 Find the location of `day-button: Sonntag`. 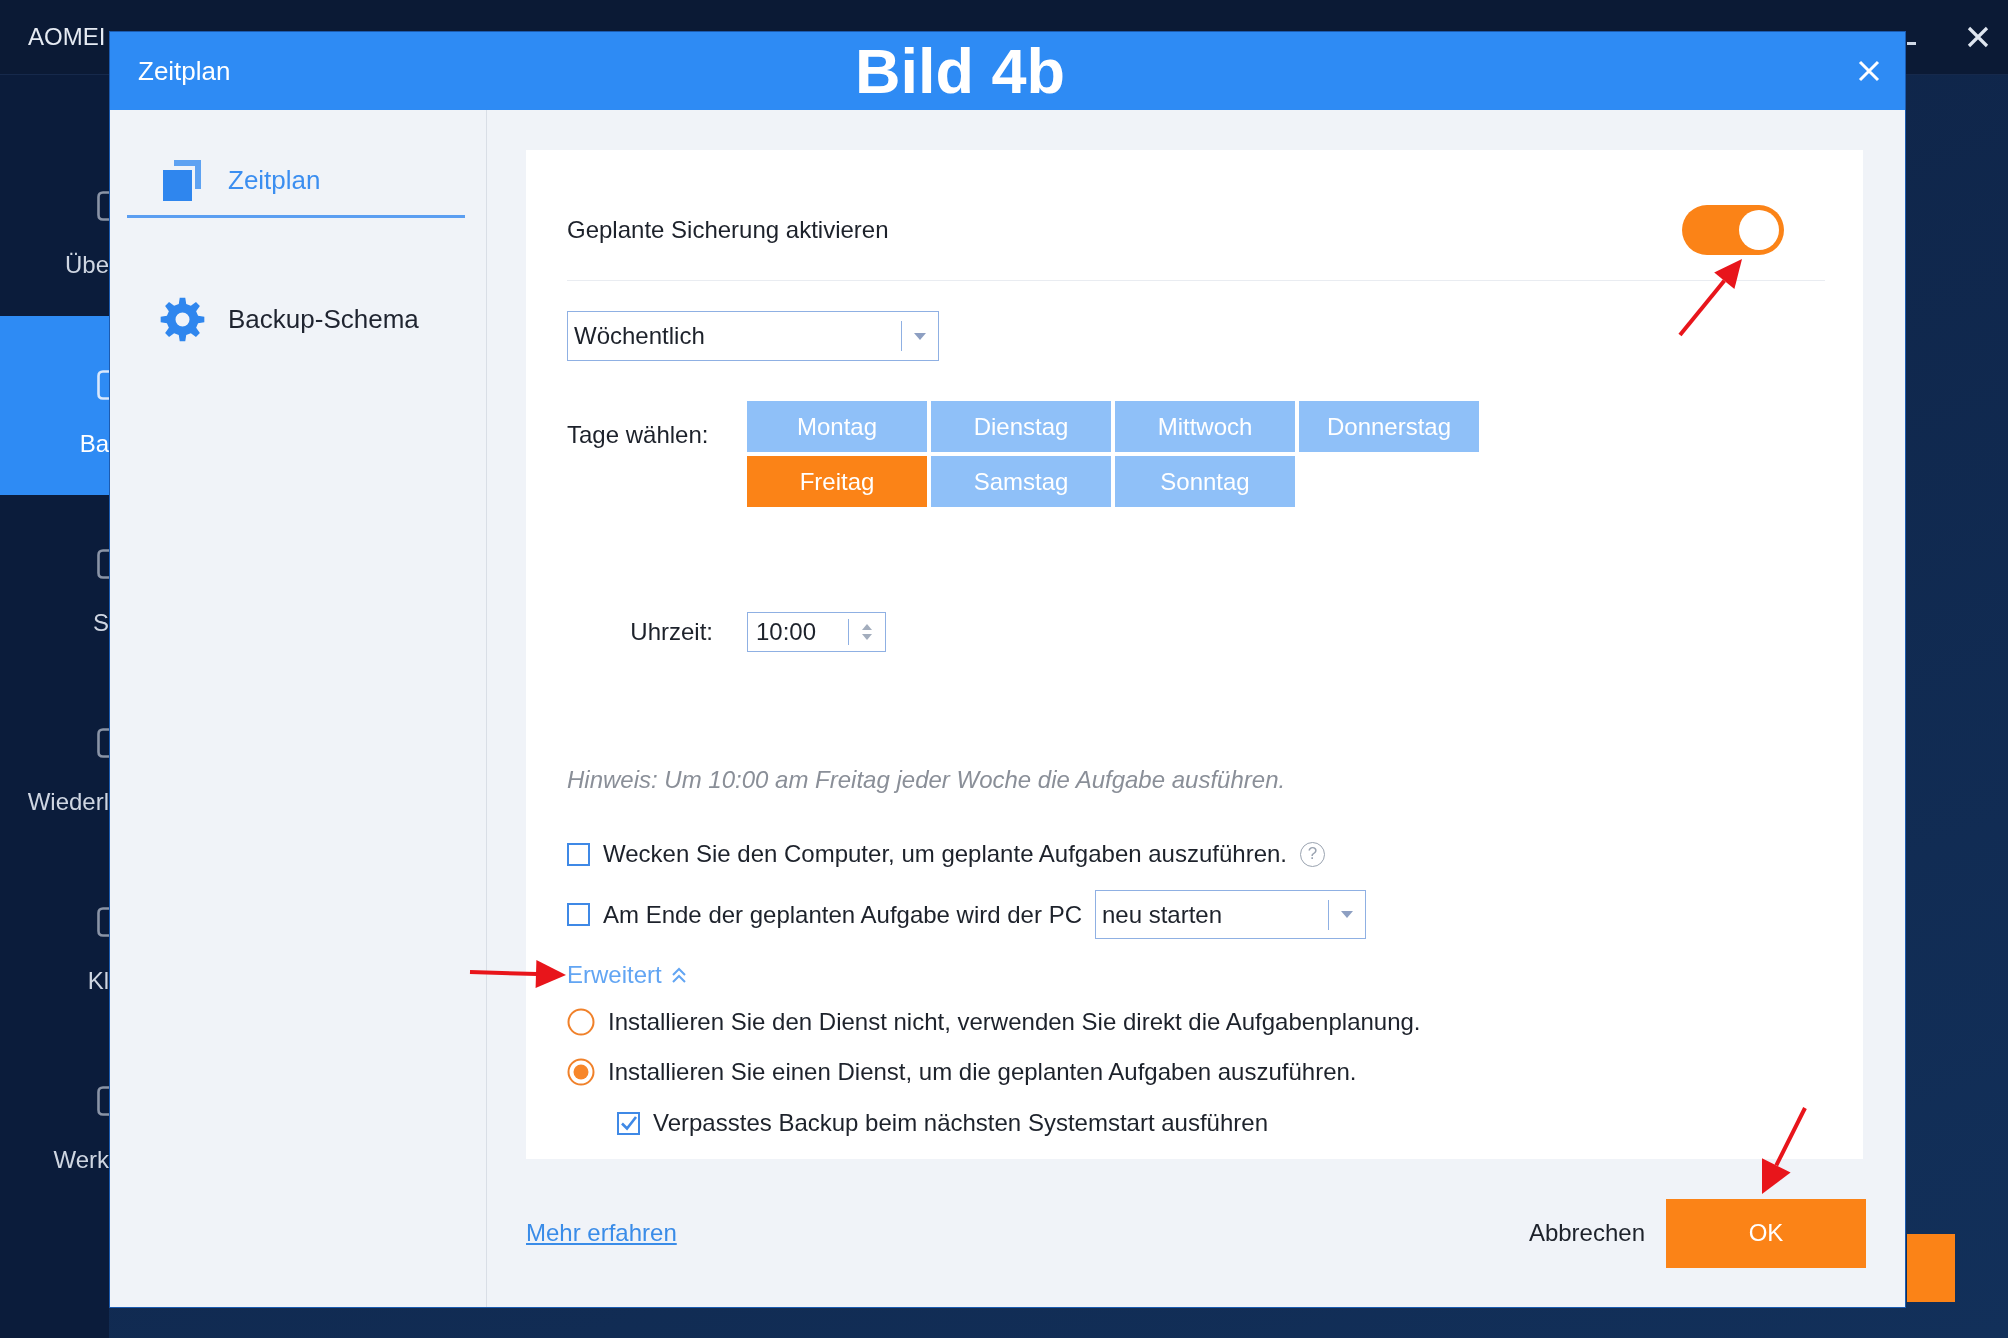

day-button: Sonntag is located at coordinates (1205, 481).